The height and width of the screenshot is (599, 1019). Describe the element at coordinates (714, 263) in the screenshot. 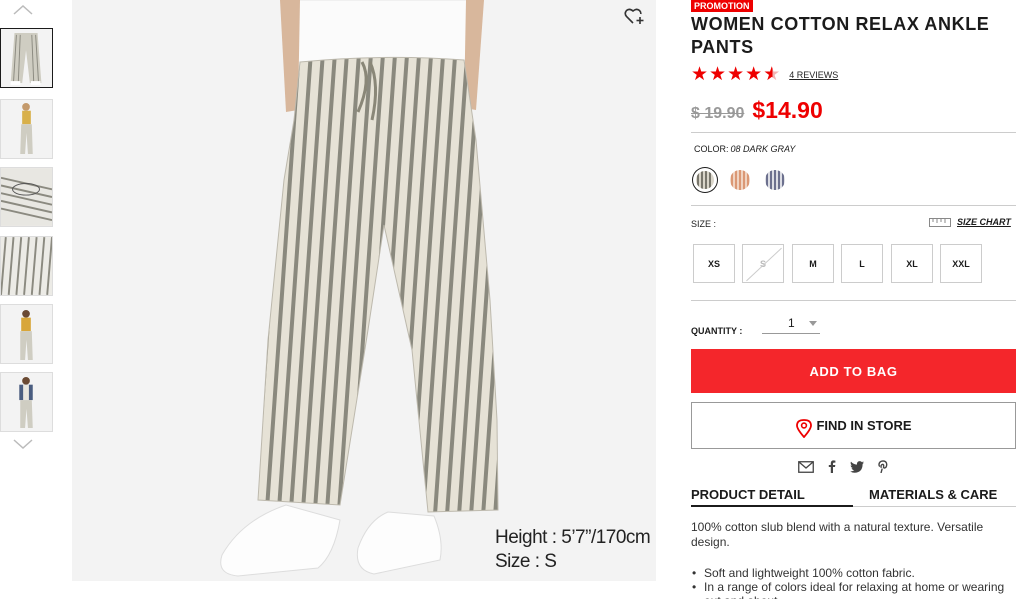

I see `size-option-xs: XS` at that location.